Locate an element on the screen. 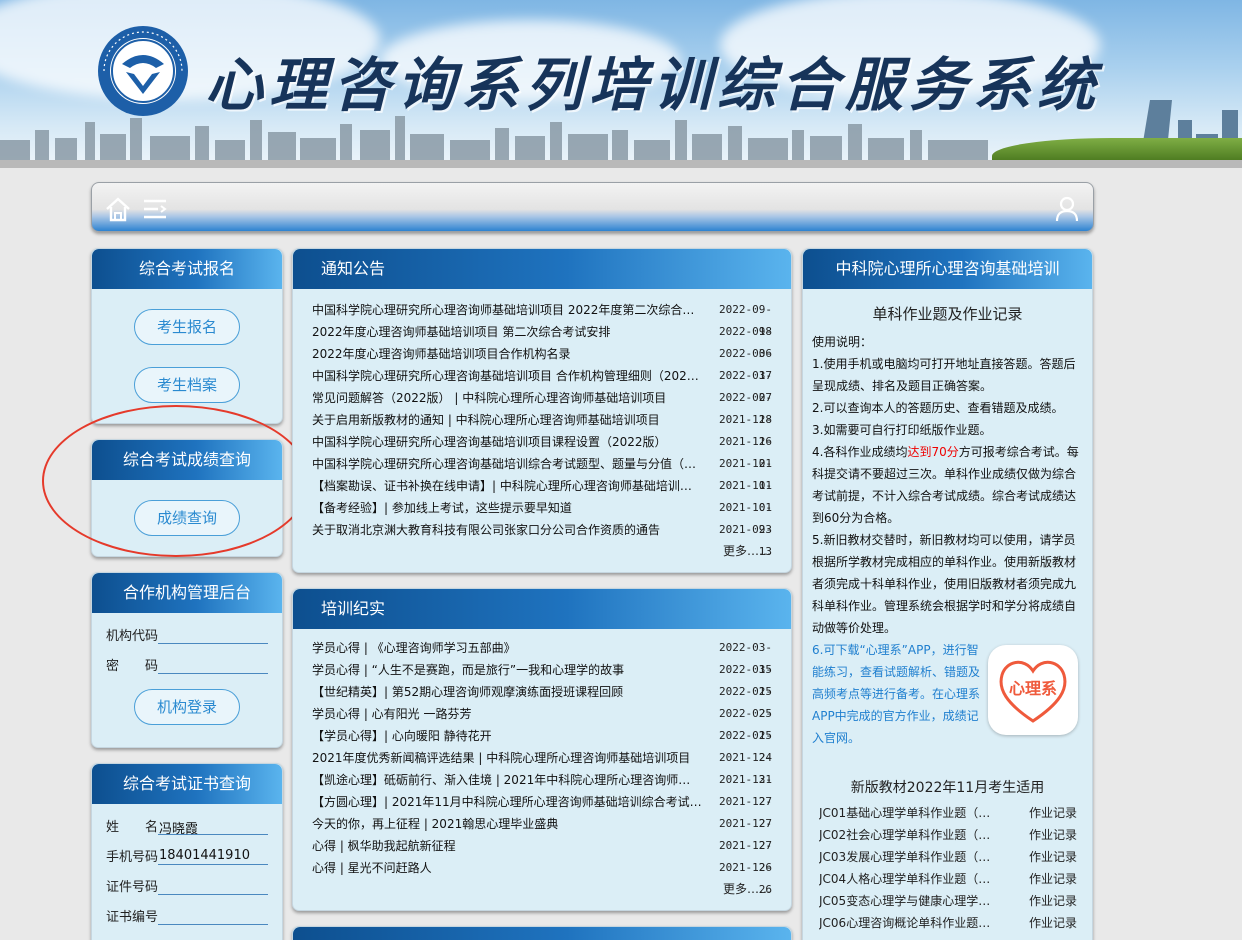 The image size is (1242, 940). archive-button: 考生档案 is located at coordinates (187, 385).